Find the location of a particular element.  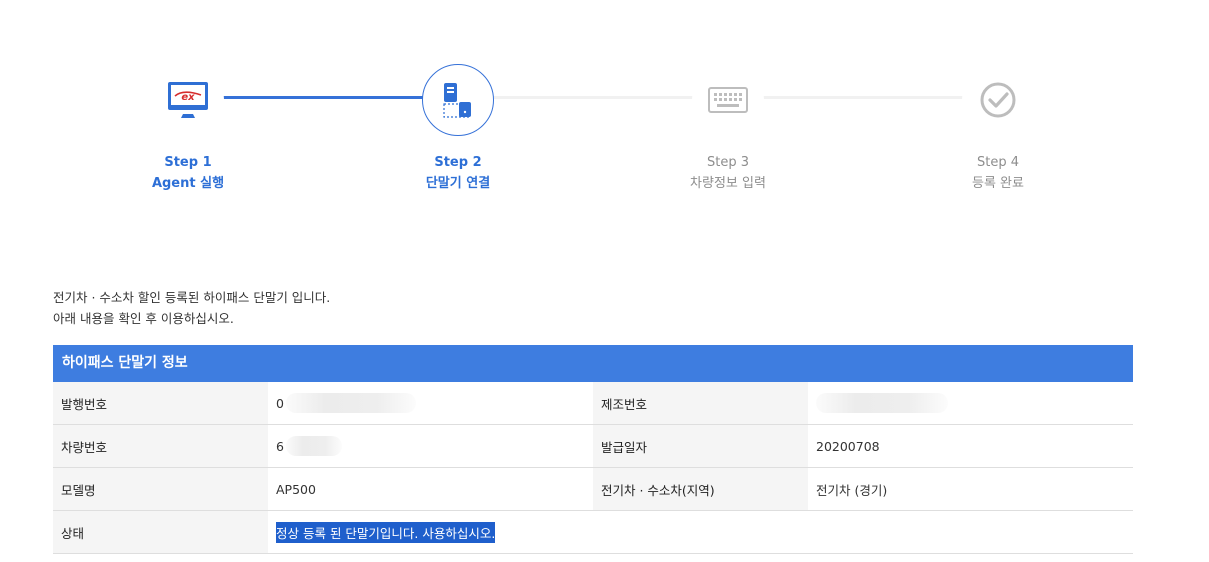

model-name-label: 모델명 is located at coordinates (160, 489).